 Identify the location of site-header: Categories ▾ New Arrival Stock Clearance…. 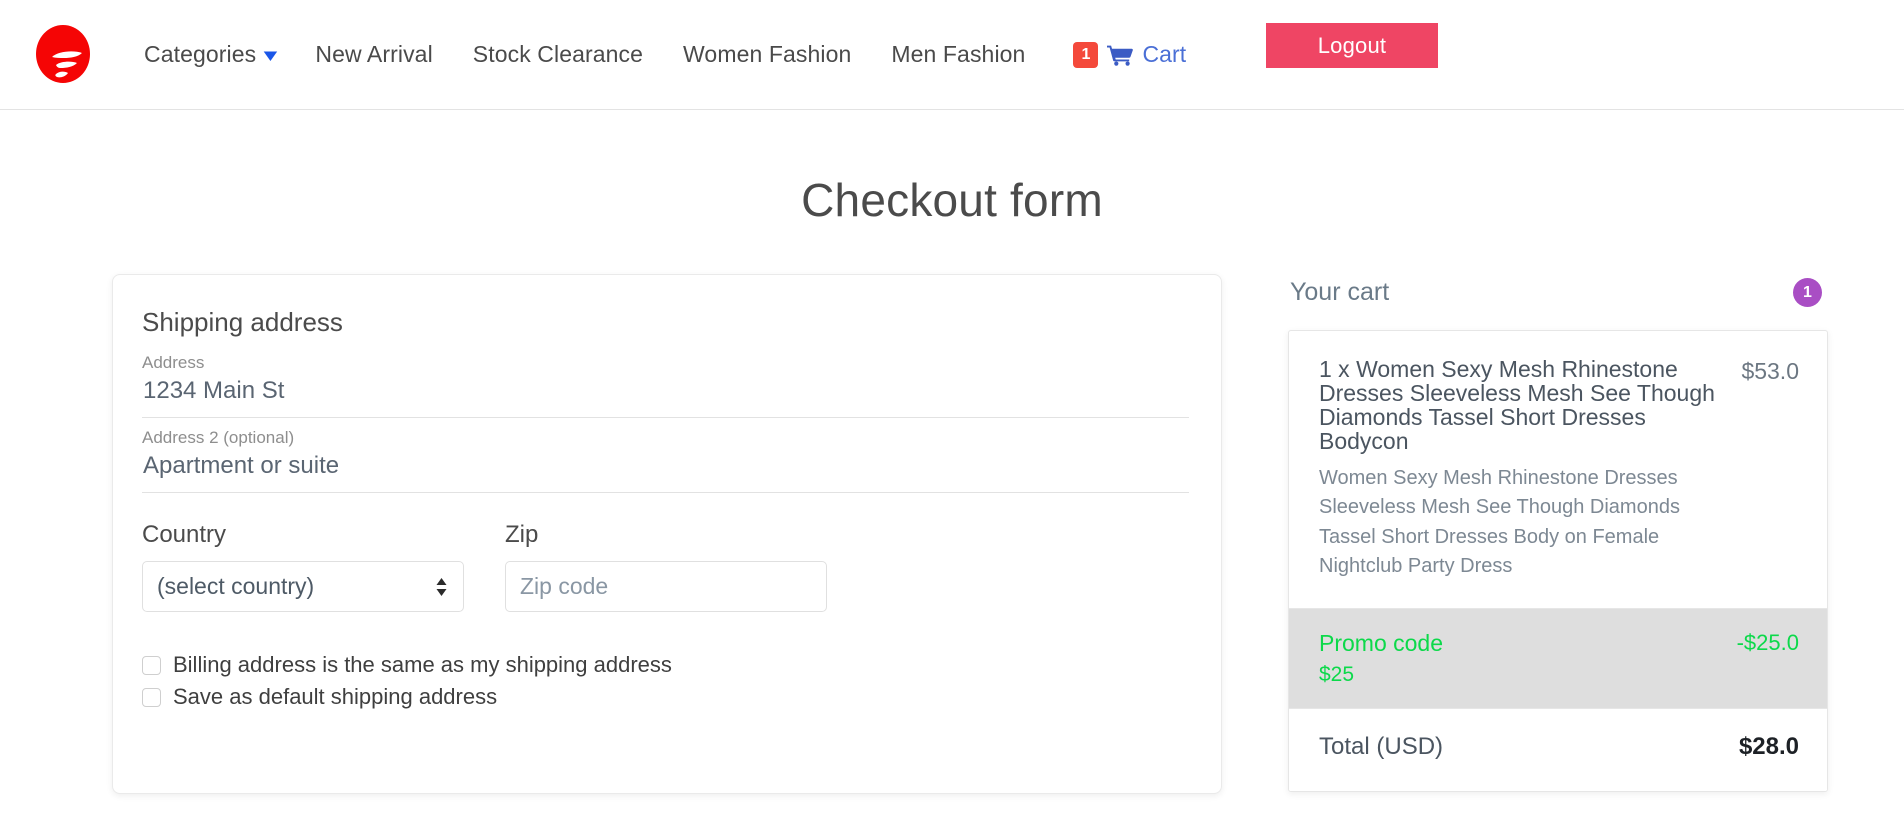
(952, 55).